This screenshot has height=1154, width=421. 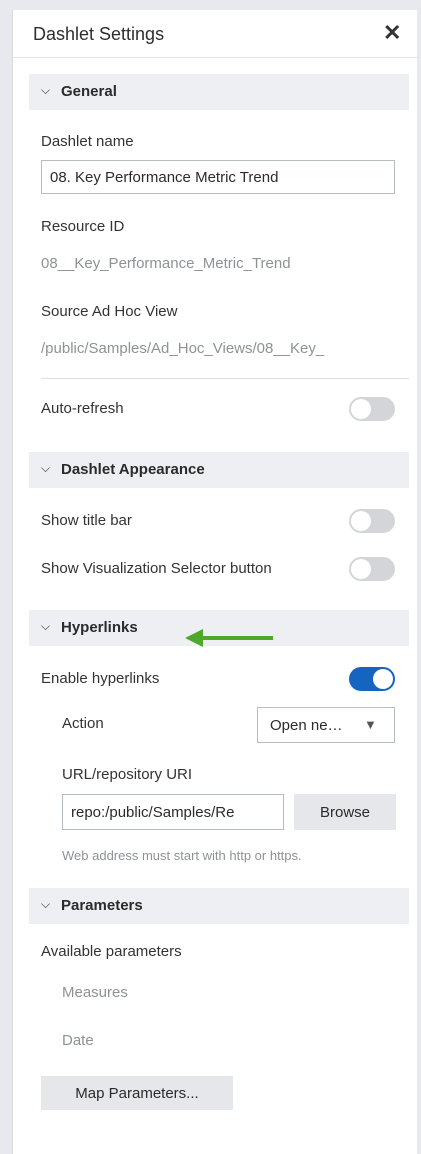 What do you see at coordinates (372, 521) in the screenshot?
I see `show-title-bar-toggle` at bounding box center [372, 521].